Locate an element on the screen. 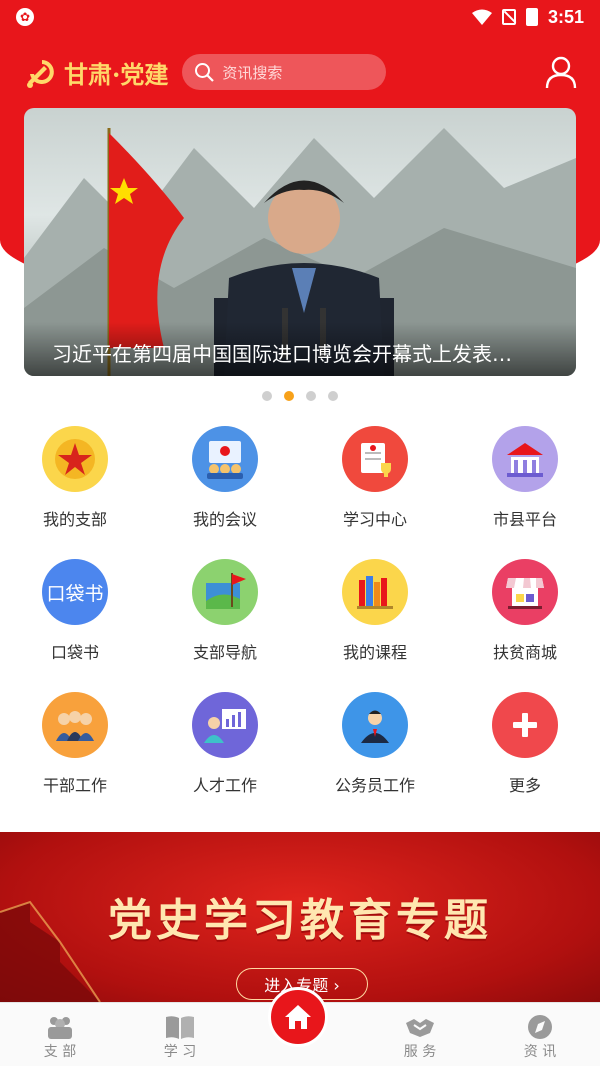 Image resolution: width=600 pixels, height=1066 pixels. government-building-icon is located at coordinates (525, 459).